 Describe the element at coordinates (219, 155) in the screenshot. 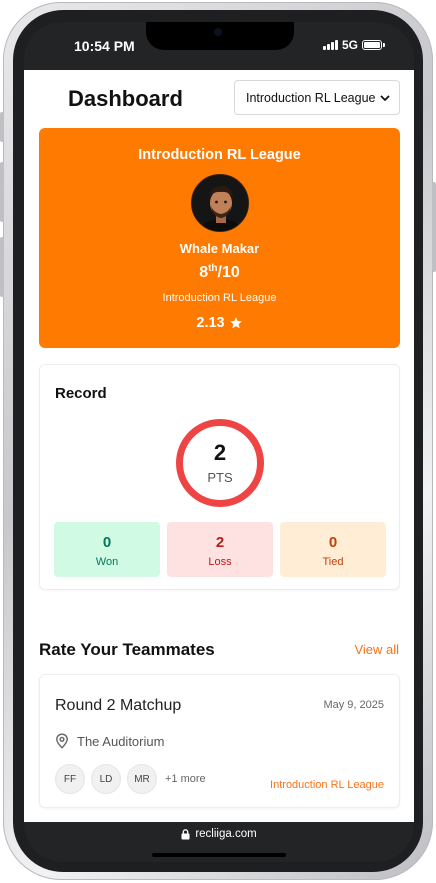

I see `hero-league-name: Introduction RL League` at that location.